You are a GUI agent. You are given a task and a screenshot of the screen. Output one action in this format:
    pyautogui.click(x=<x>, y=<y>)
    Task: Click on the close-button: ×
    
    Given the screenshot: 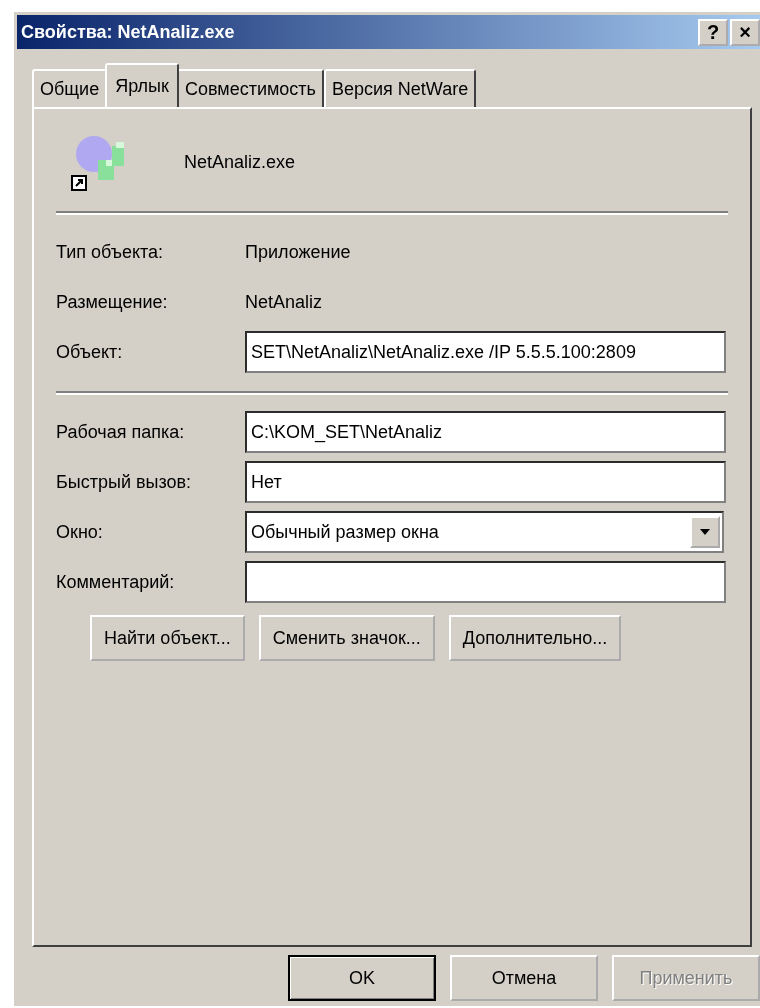 What is the action you would take?
    pyautogui.click(x=745, y=32)
    